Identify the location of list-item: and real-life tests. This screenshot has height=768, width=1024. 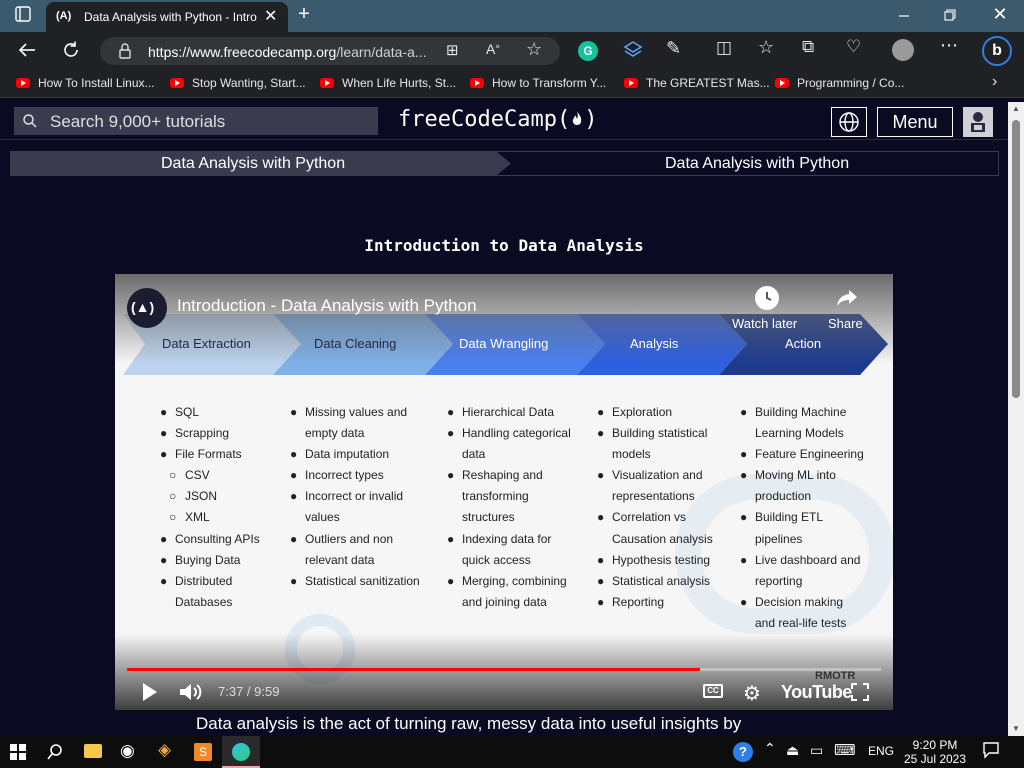
(801, 622).